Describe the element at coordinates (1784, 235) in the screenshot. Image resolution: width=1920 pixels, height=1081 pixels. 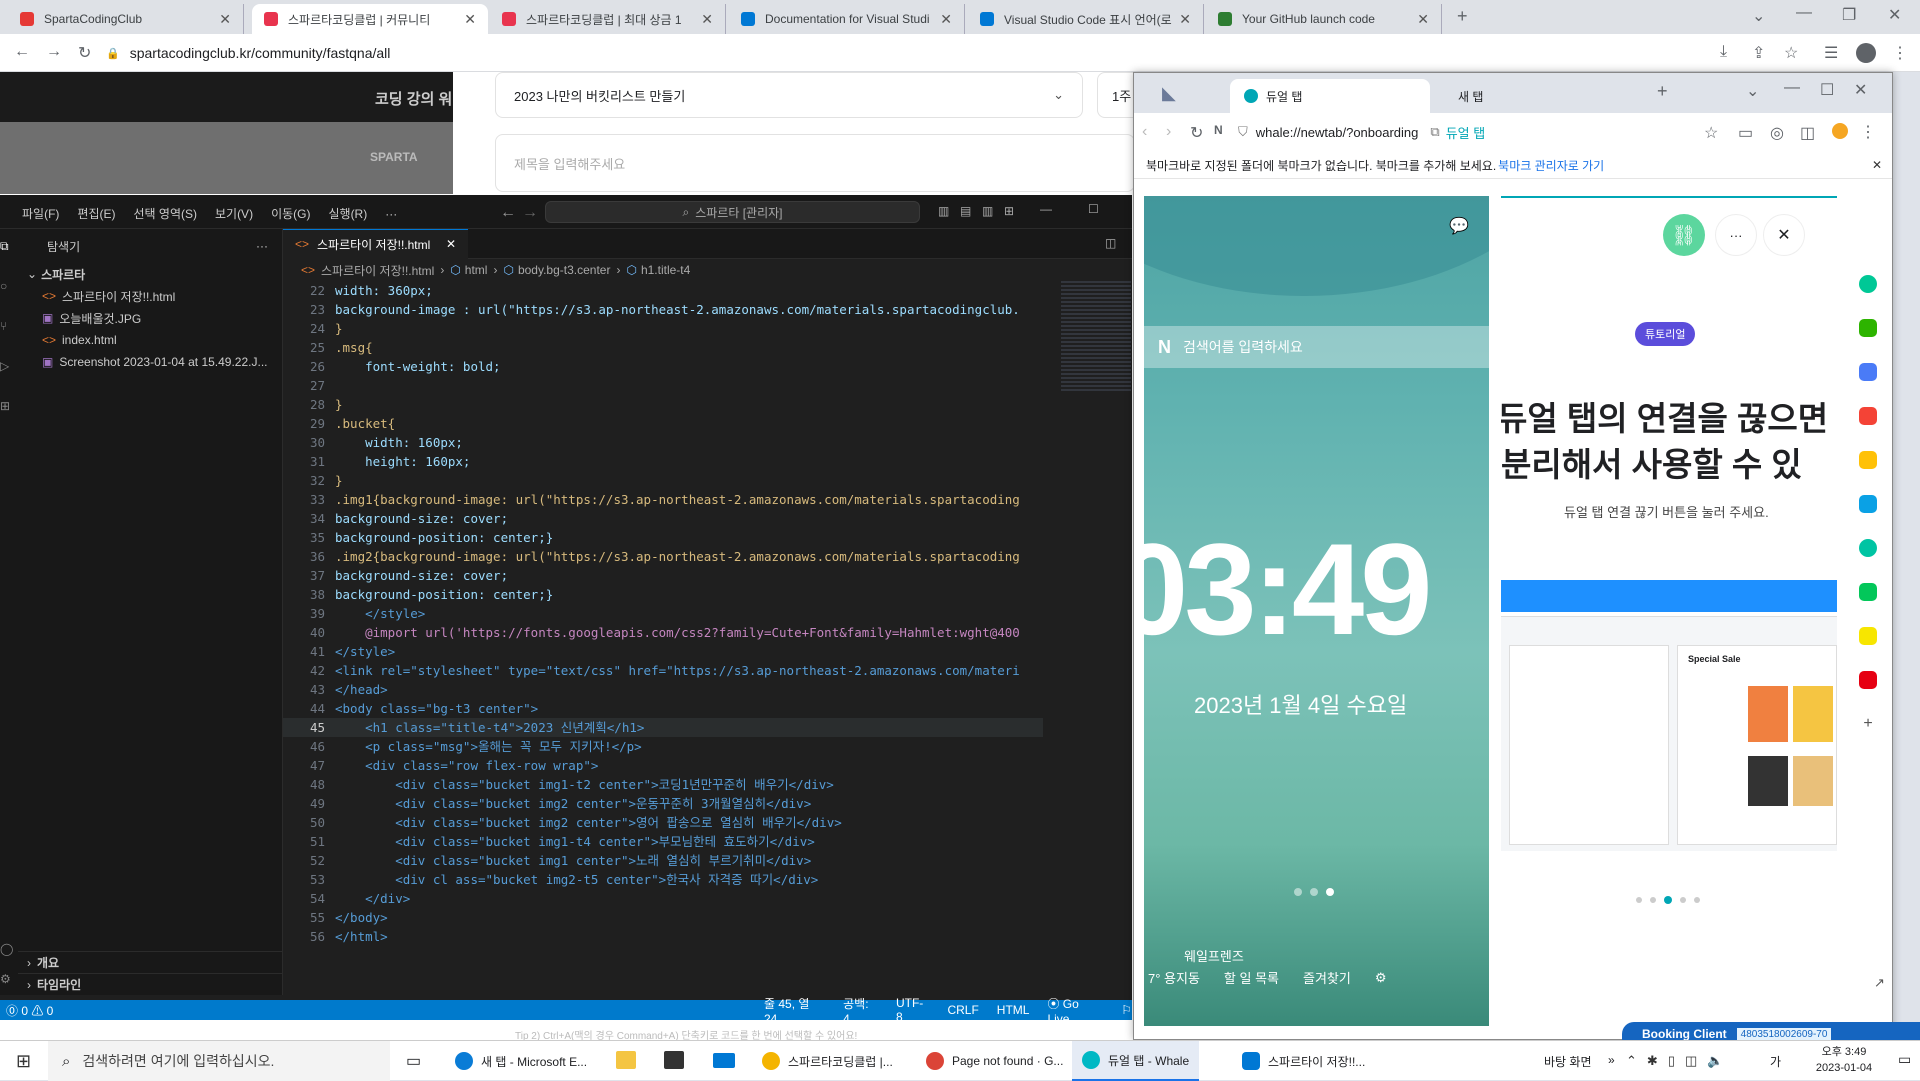
I see `close-icon: ✕` at that location.